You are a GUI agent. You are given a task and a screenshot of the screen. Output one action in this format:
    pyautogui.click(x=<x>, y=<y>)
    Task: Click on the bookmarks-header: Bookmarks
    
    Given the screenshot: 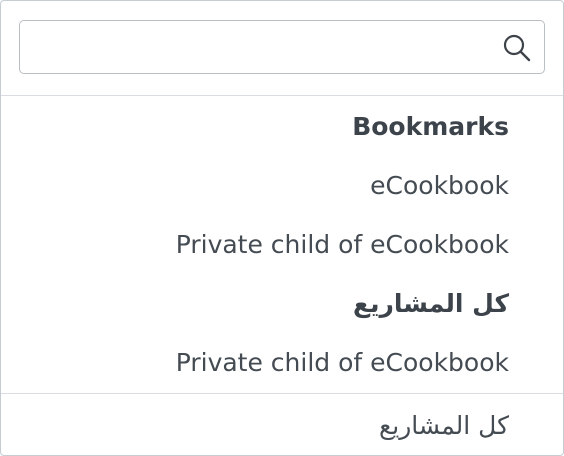 What is the action you would take?
    pyautogui.click(x=430, y=126)
    